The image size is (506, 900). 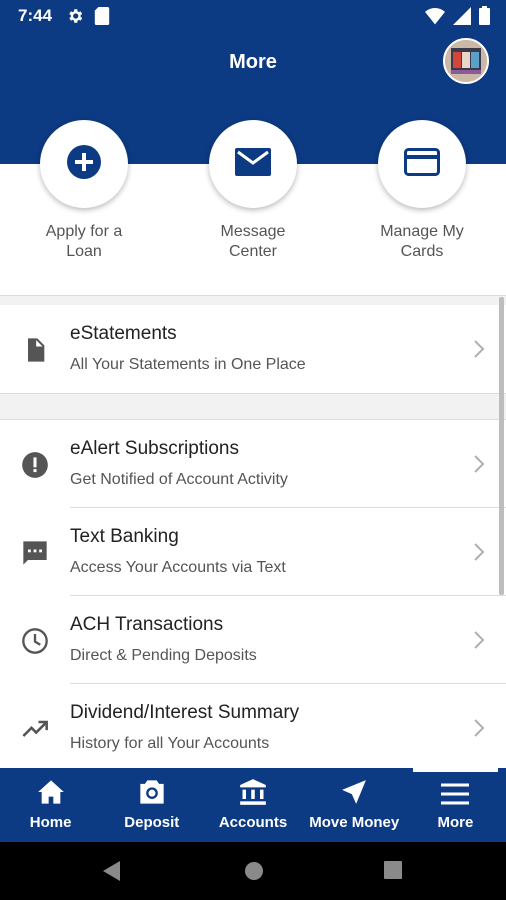 I want to click on system-nav-bar, so click(x=253, y=871).